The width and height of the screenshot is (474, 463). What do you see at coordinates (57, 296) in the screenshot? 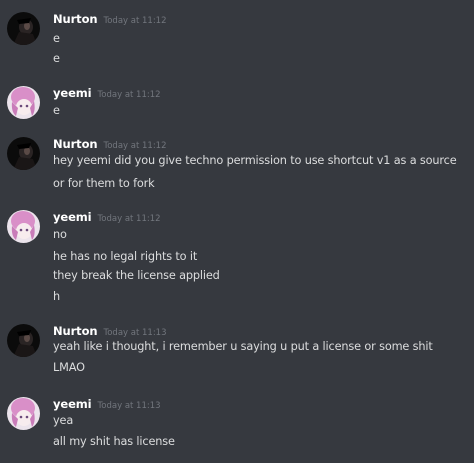
I see `message-text: h` at bounding box center [57, 296].